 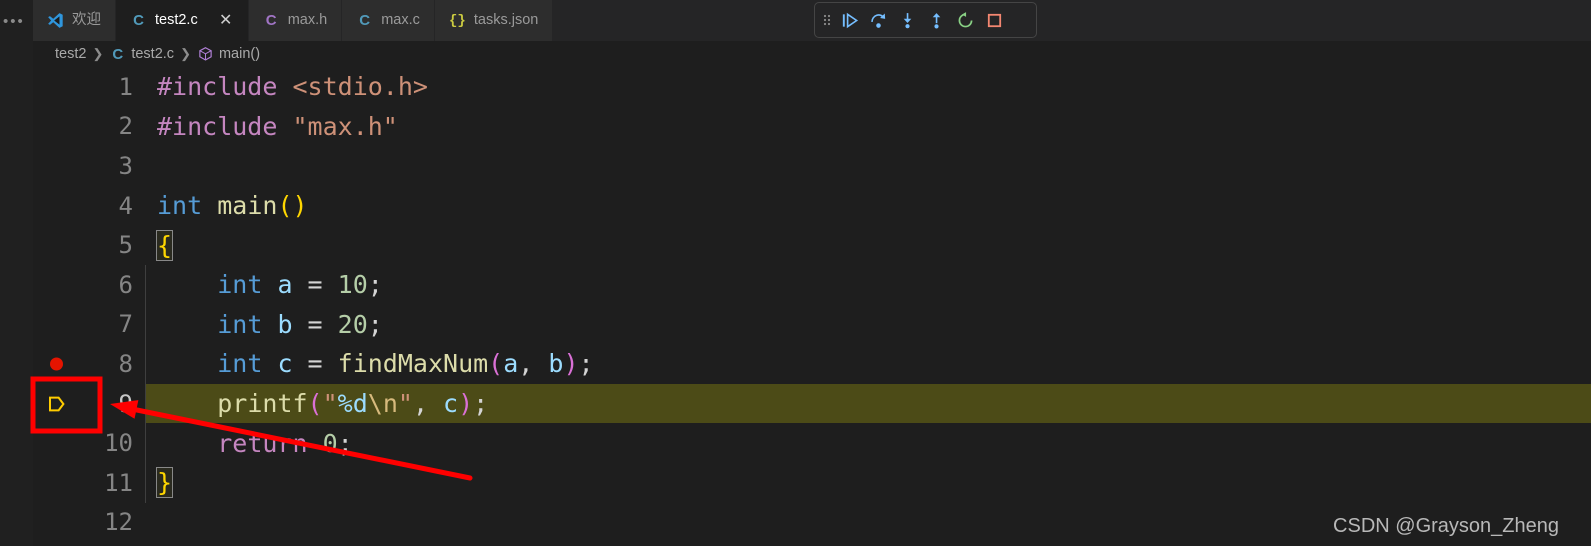 What do you see at coordinates (868, 364) in the screenshot?
I see `code-line-text: int c = findMaxNum(a, b);` at bounding box center [868, 364].